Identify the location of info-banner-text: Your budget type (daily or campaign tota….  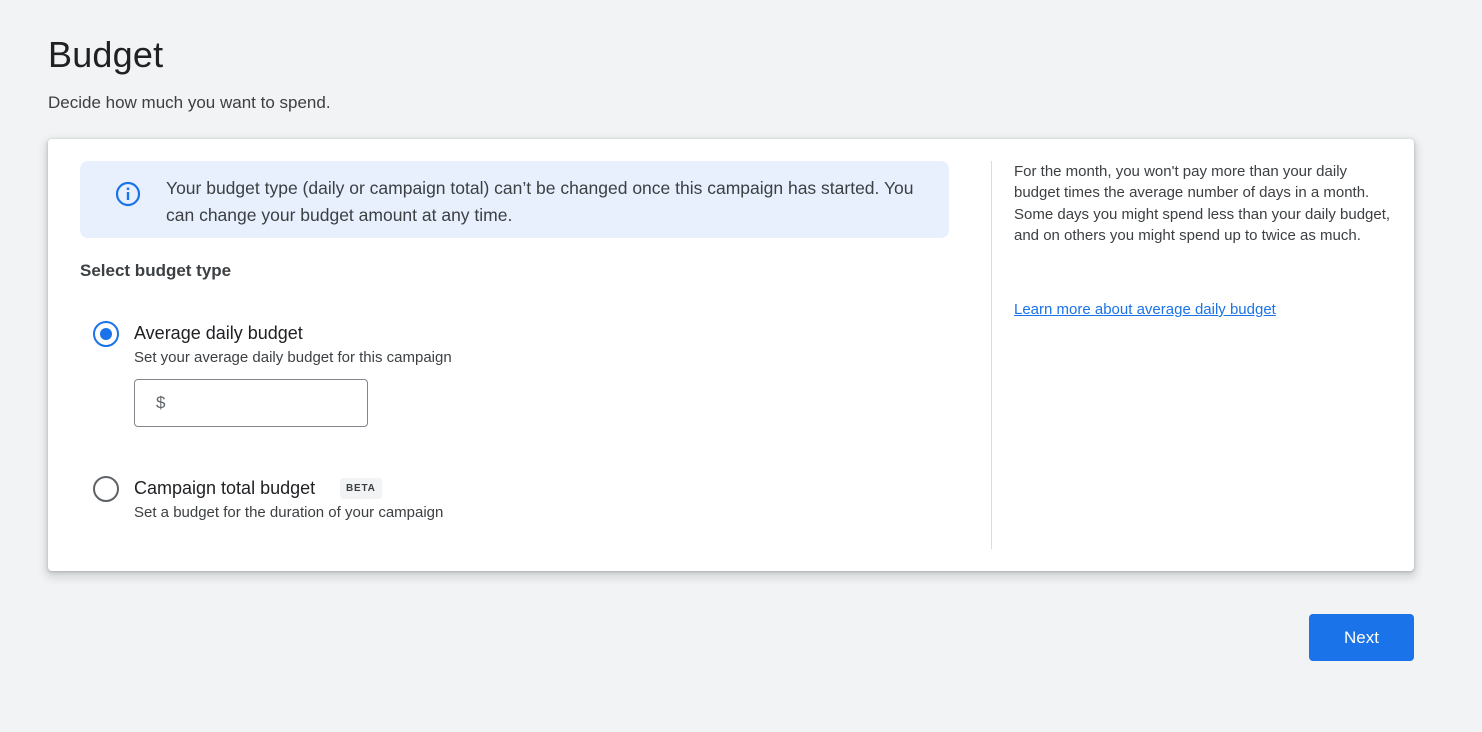
(540, 201).